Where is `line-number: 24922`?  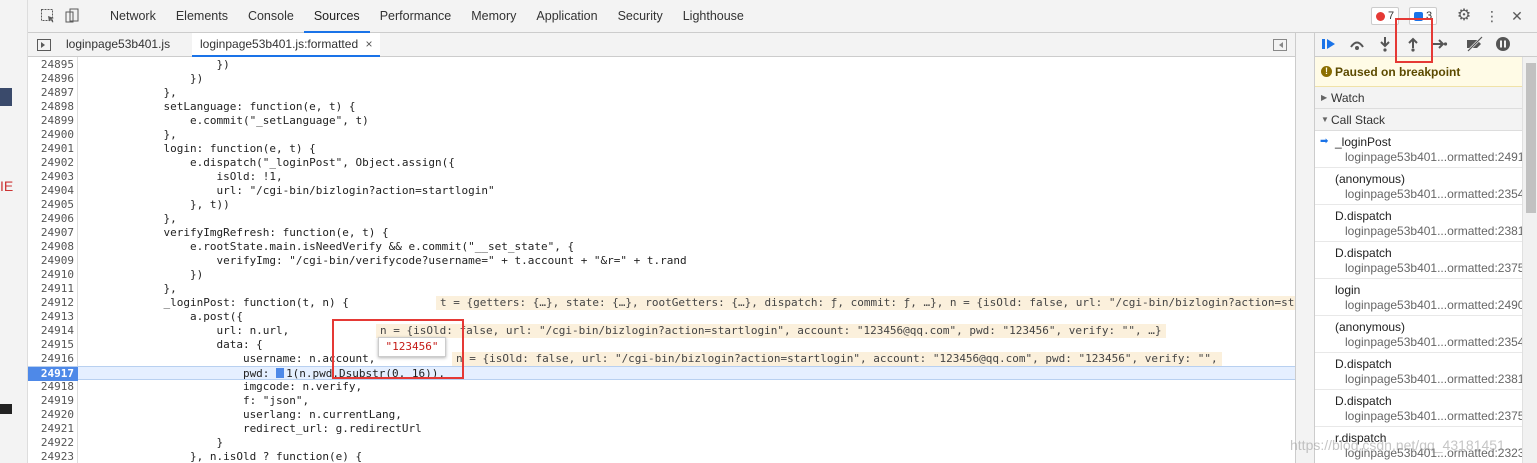
line-number: 24922 is located at coordinates (53, 443).